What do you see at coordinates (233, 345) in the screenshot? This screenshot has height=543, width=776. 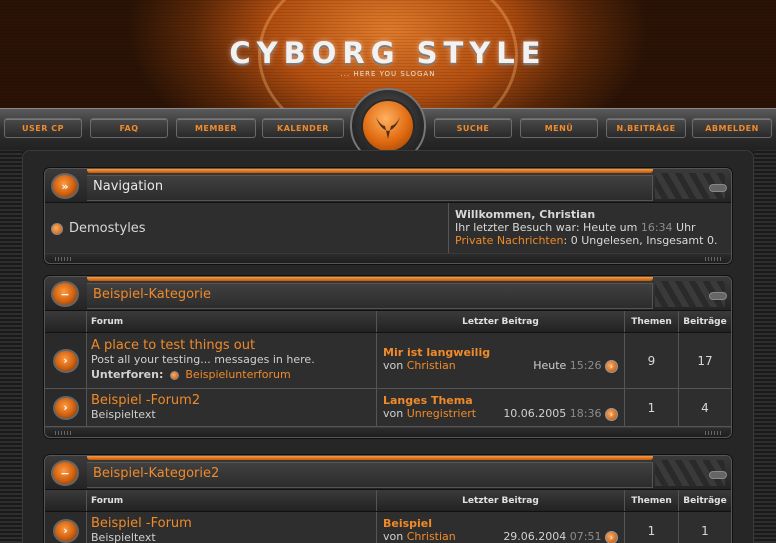 I see `forum-title-link: A place to test things out` at bounding box center [233, 345].